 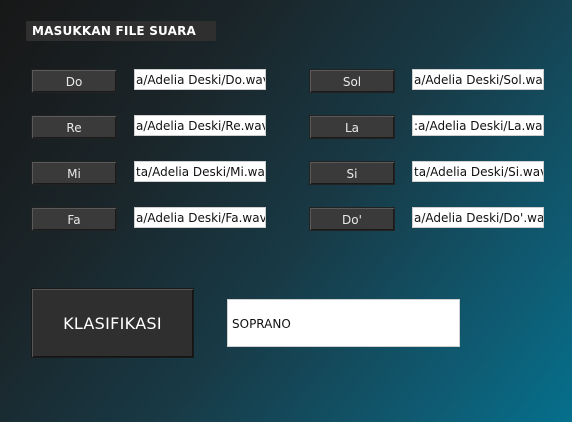 What do you see at coordinates (478, 217) in the screenshot?
I see `do-high-path-field: a/Adelia Deski/Do'.wav` at bounding box center [478, 217].